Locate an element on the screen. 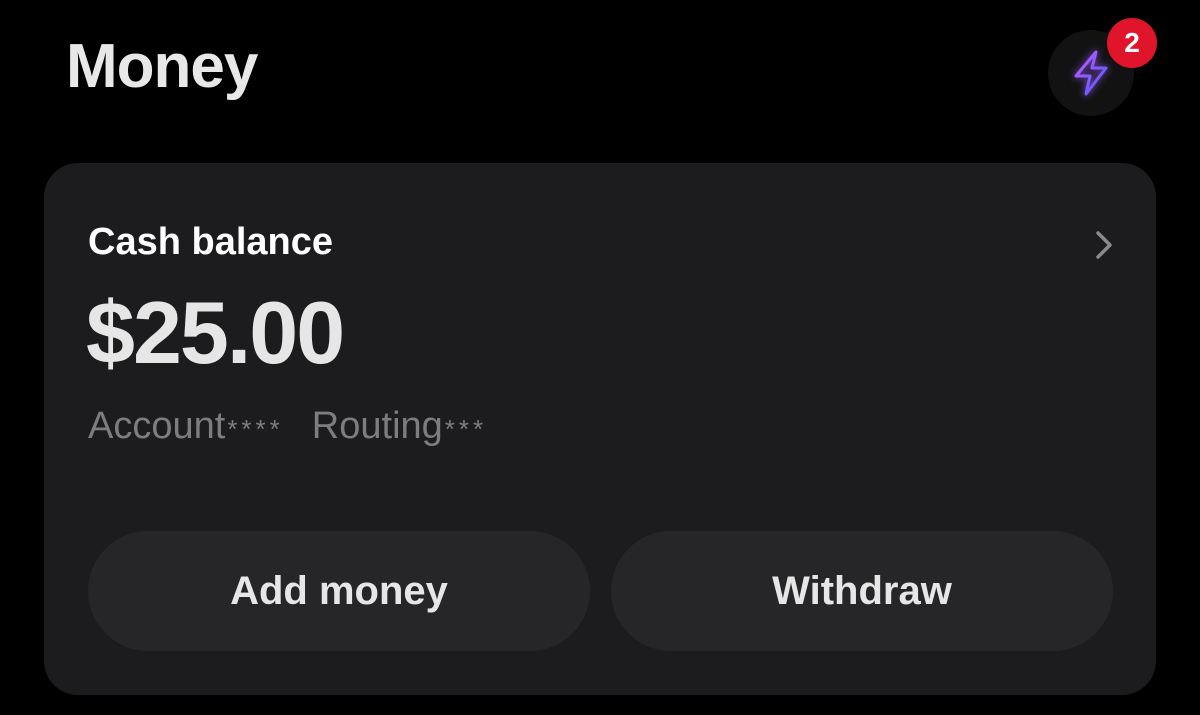 Image resolution: width=1200 pixels, height=715 pixels. lightning-bolt-icon is located at coordinates (1091, 73).